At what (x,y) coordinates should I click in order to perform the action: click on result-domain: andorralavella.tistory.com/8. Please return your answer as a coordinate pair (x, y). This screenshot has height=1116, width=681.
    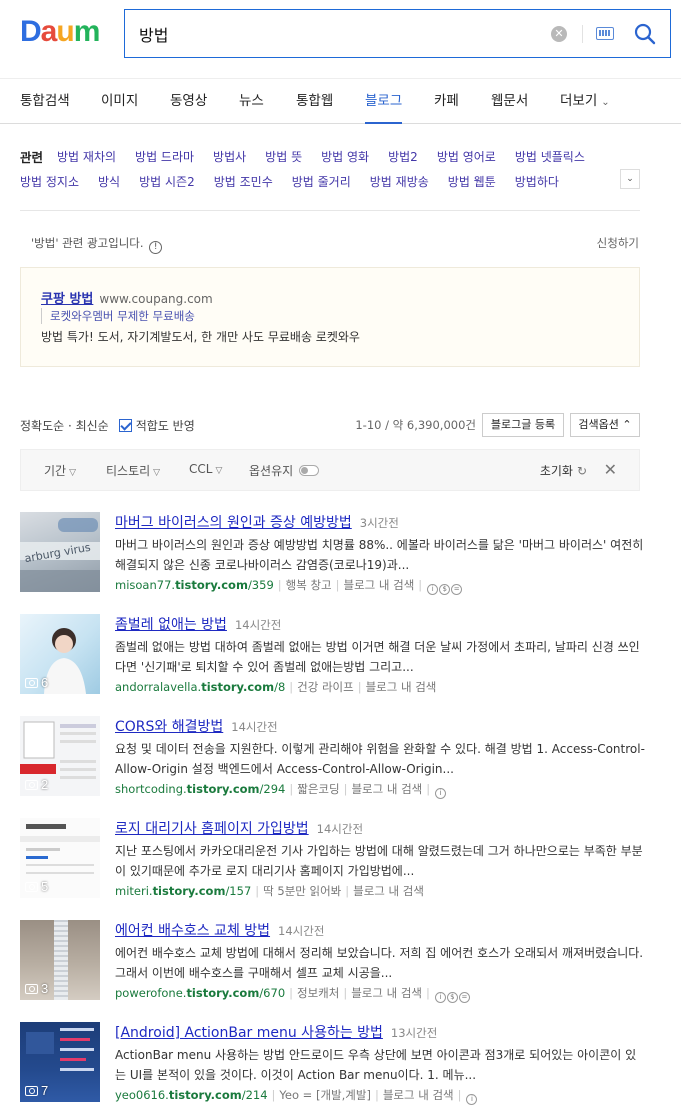
    Looking at the image, I should click on (200, 687).